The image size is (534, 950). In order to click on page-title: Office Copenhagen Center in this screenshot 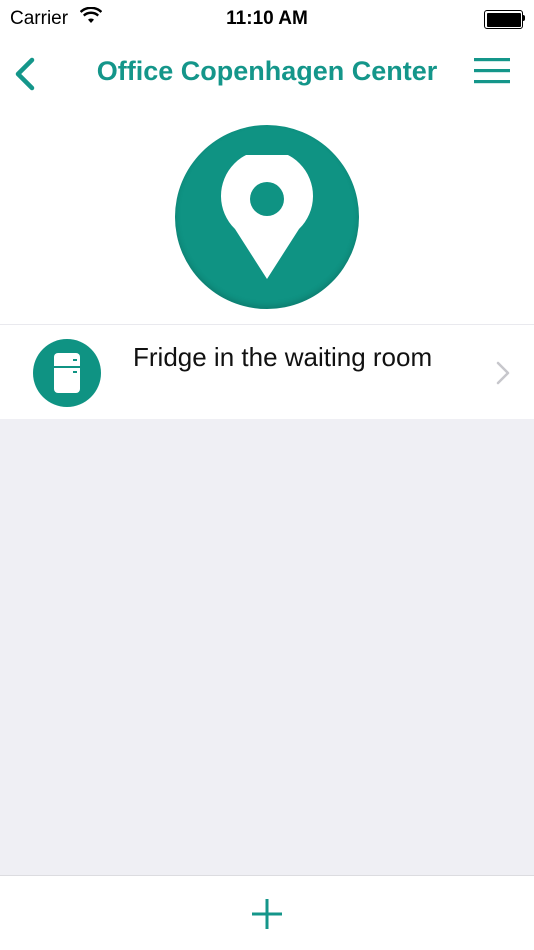, I will do `click(267, 71)`.